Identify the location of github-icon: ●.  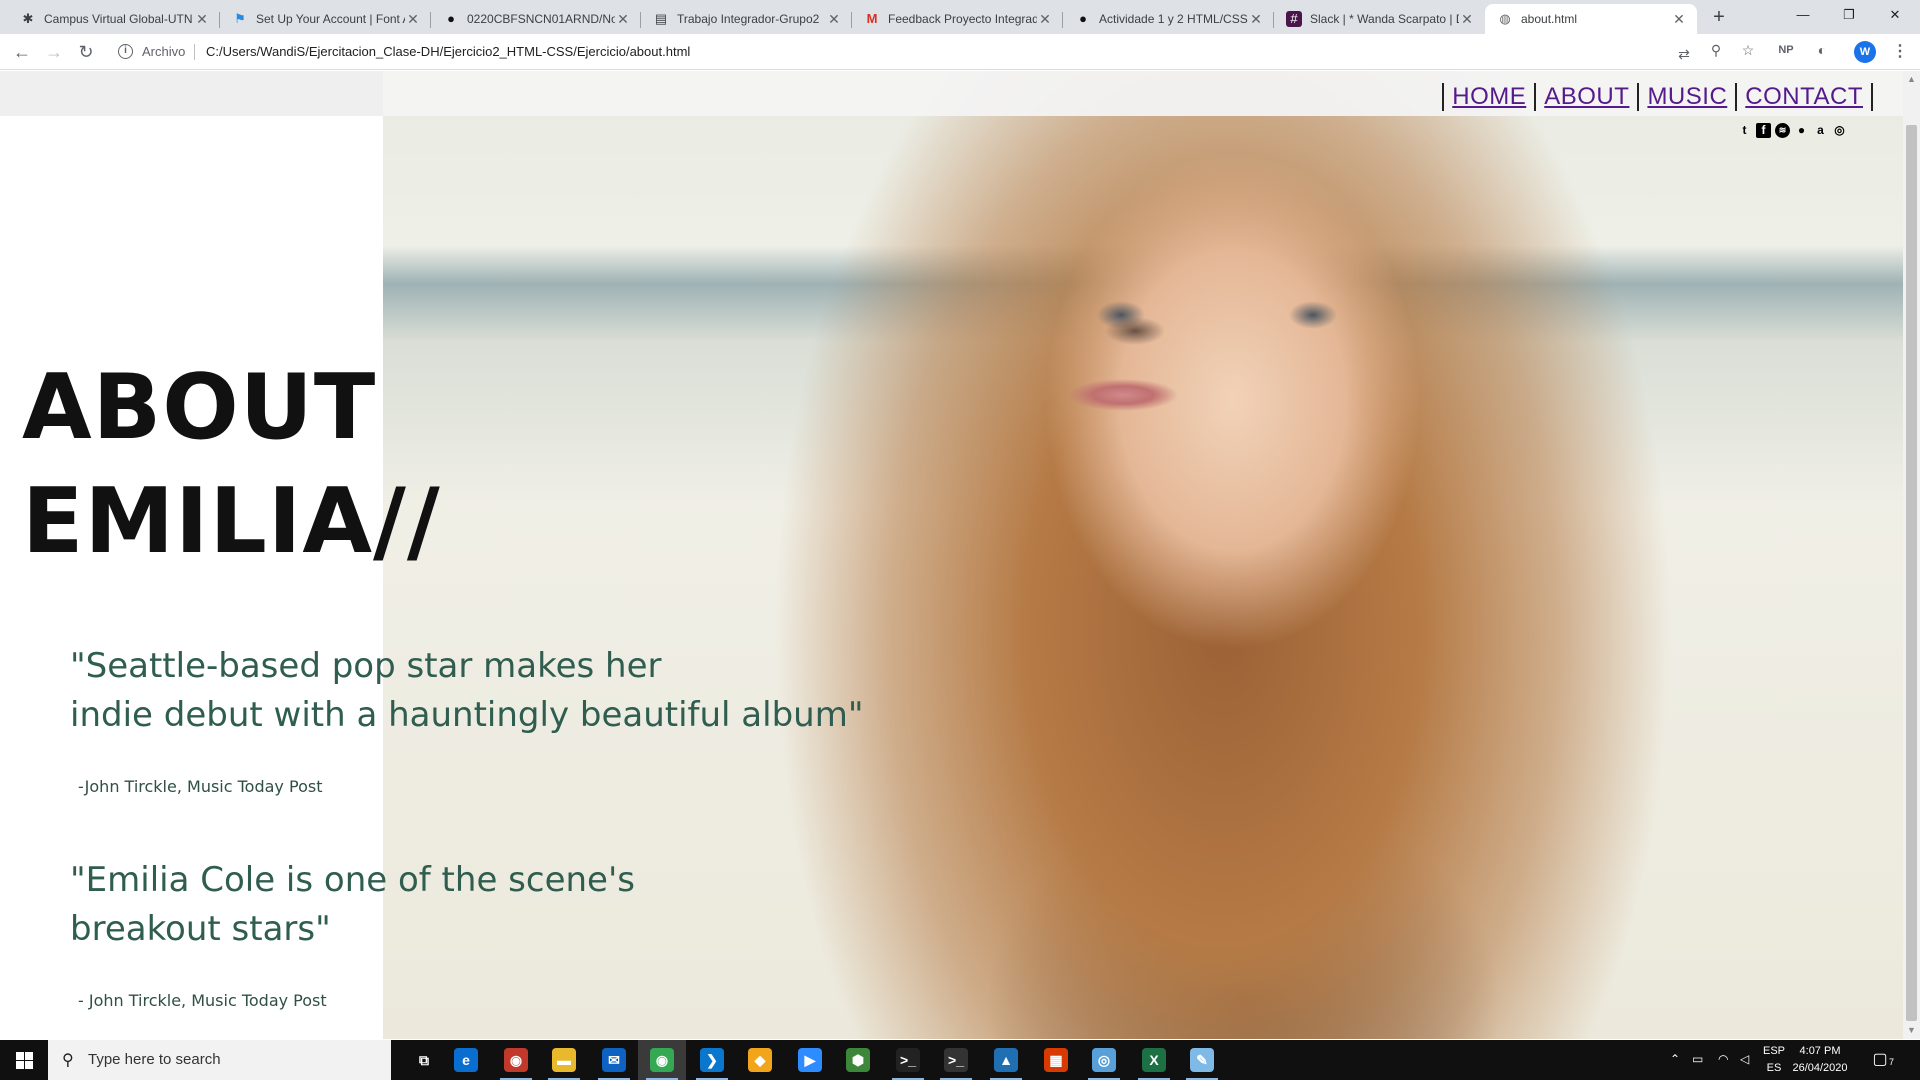
(1083, 18).